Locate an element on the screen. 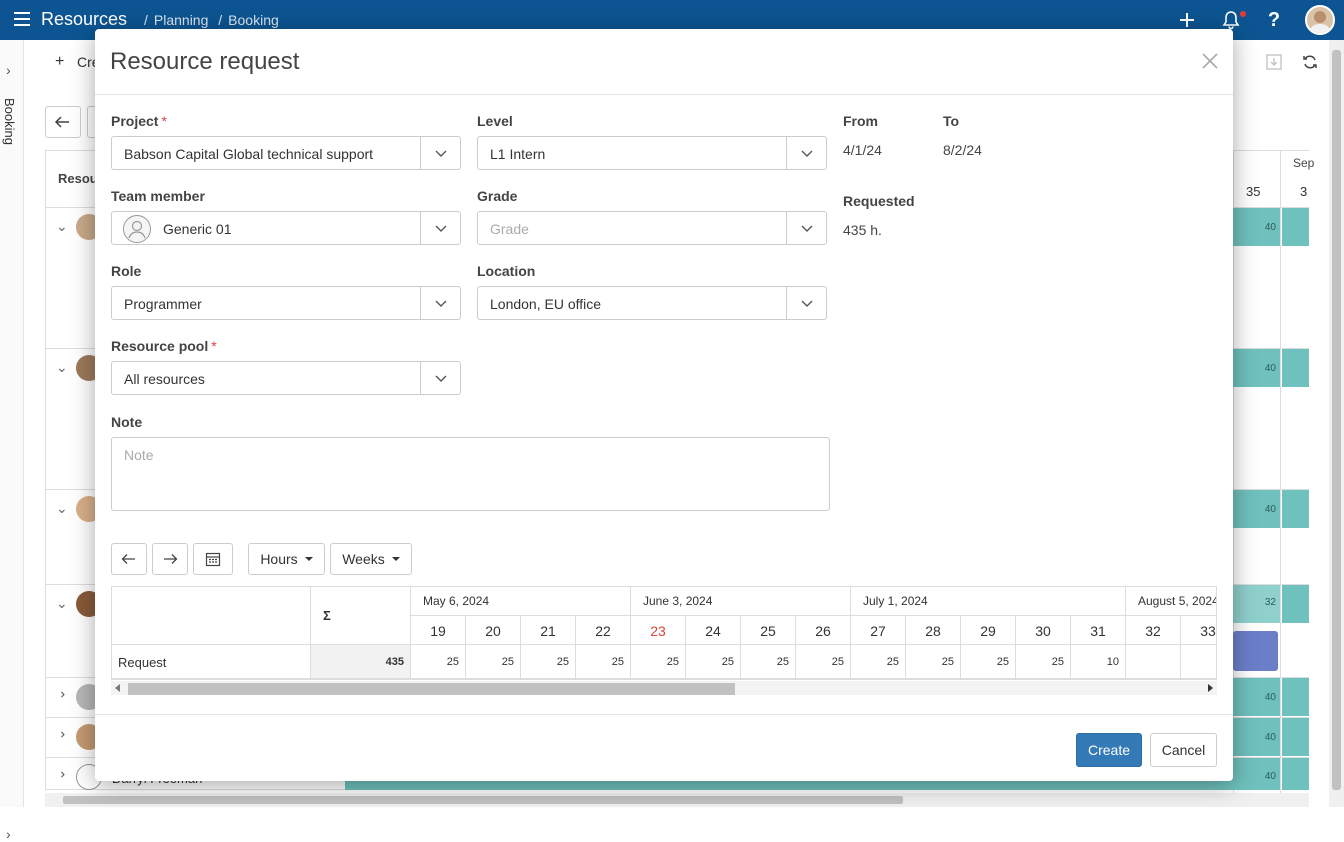 Image resolution: width=1344 pixels, height=842 pixels. booking-bar: 32 is located at coordinates (1256, 604).